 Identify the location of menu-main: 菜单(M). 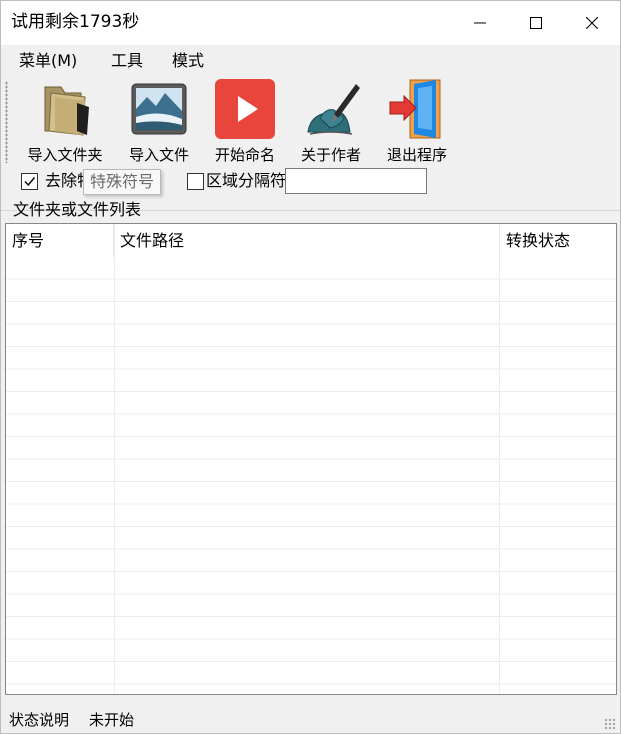
(48, 61).